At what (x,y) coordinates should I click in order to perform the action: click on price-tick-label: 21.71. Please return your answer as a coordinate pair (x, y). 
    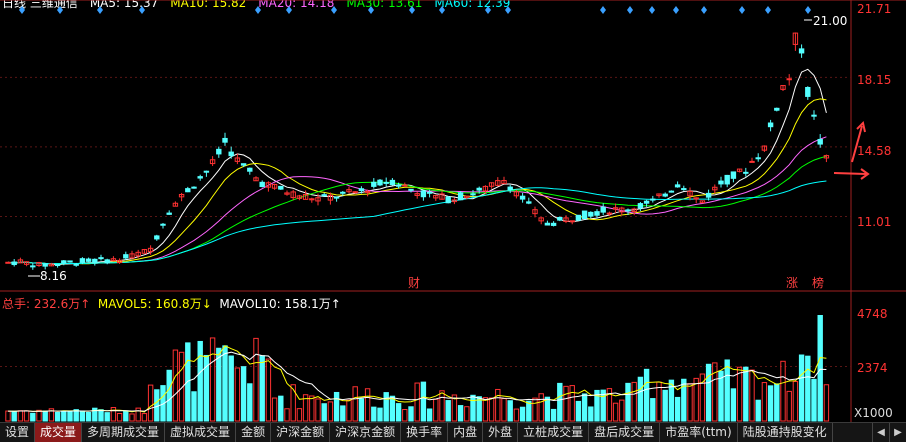
    Looking at the image, I should click on (874, 9).